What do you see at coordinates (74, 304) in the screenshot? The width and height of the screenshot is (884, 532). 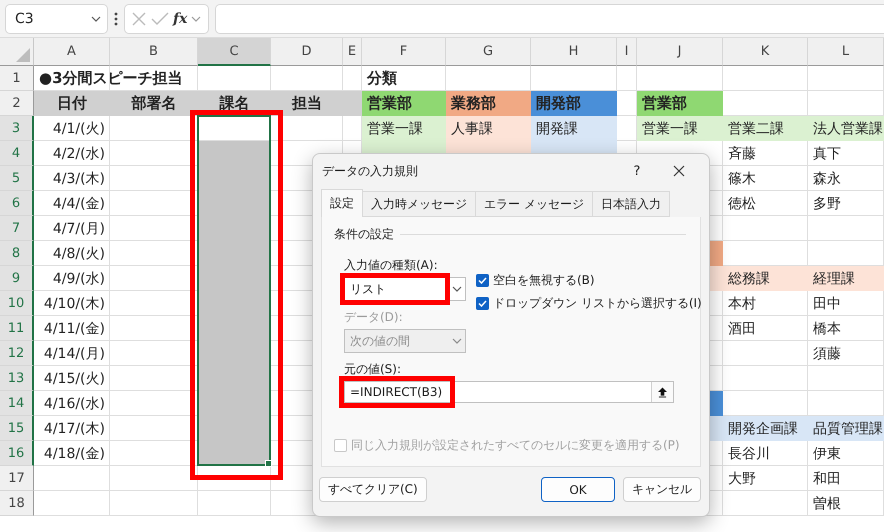 I see `table-cell-text: 4/10/(木)` at bounding box center [74, 304].